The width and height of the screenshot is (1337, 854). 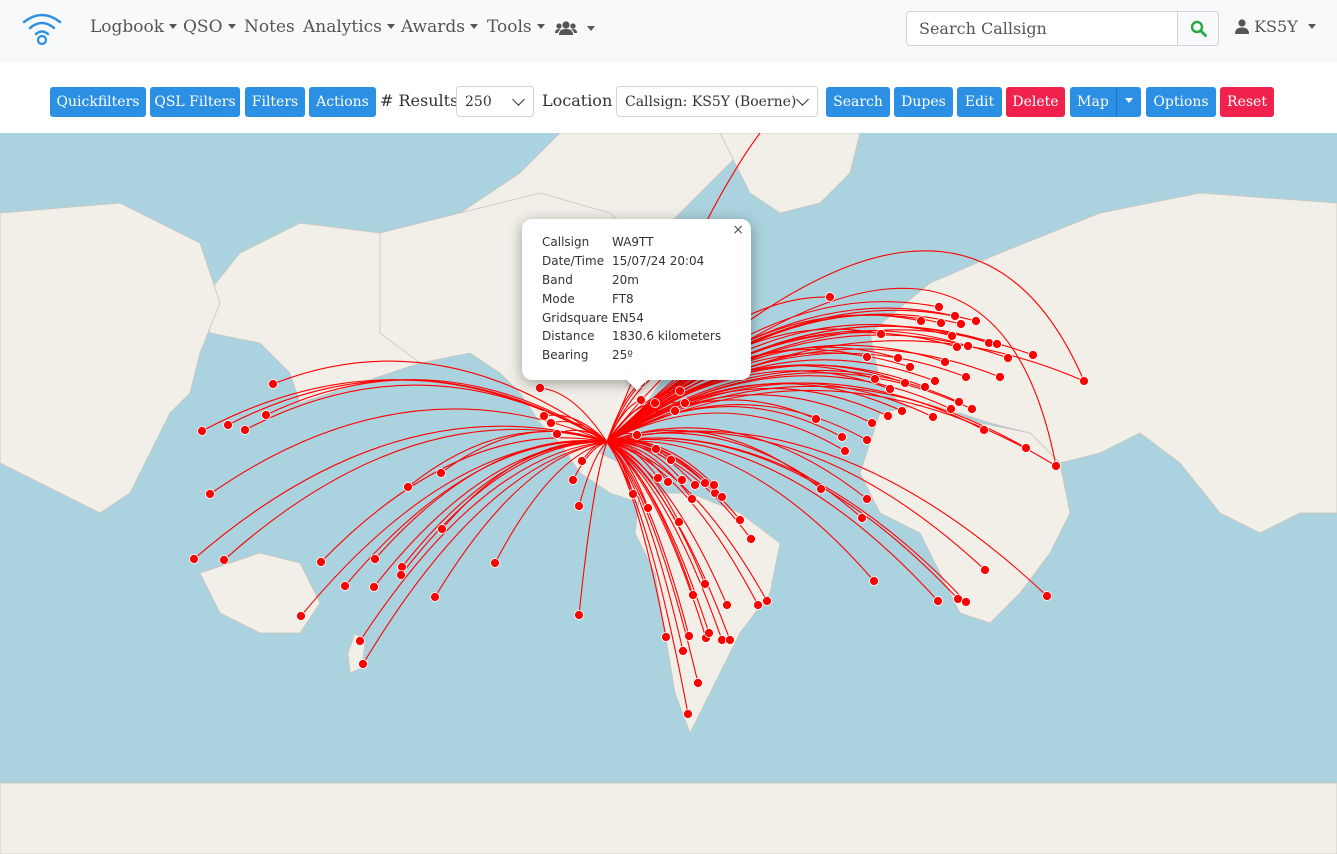 I want to click on nav-notes: Notes, so click(x=269, y=27).